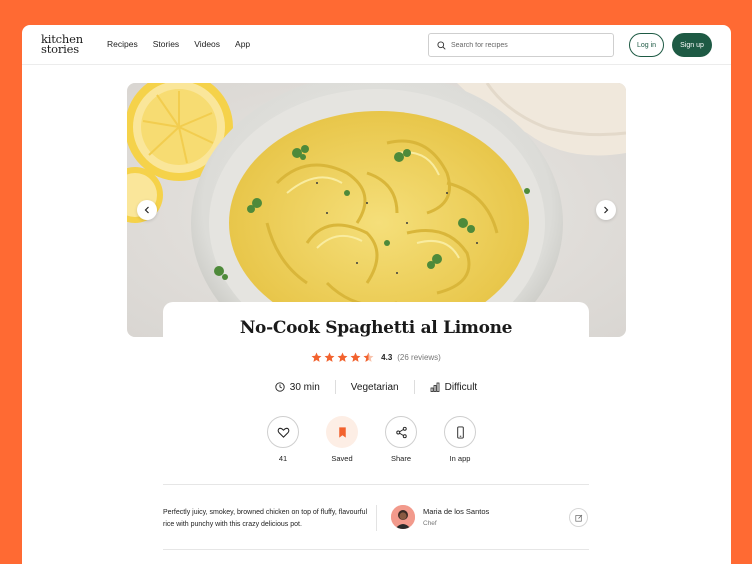  I want to click on heart-icon, so click(283, 432).